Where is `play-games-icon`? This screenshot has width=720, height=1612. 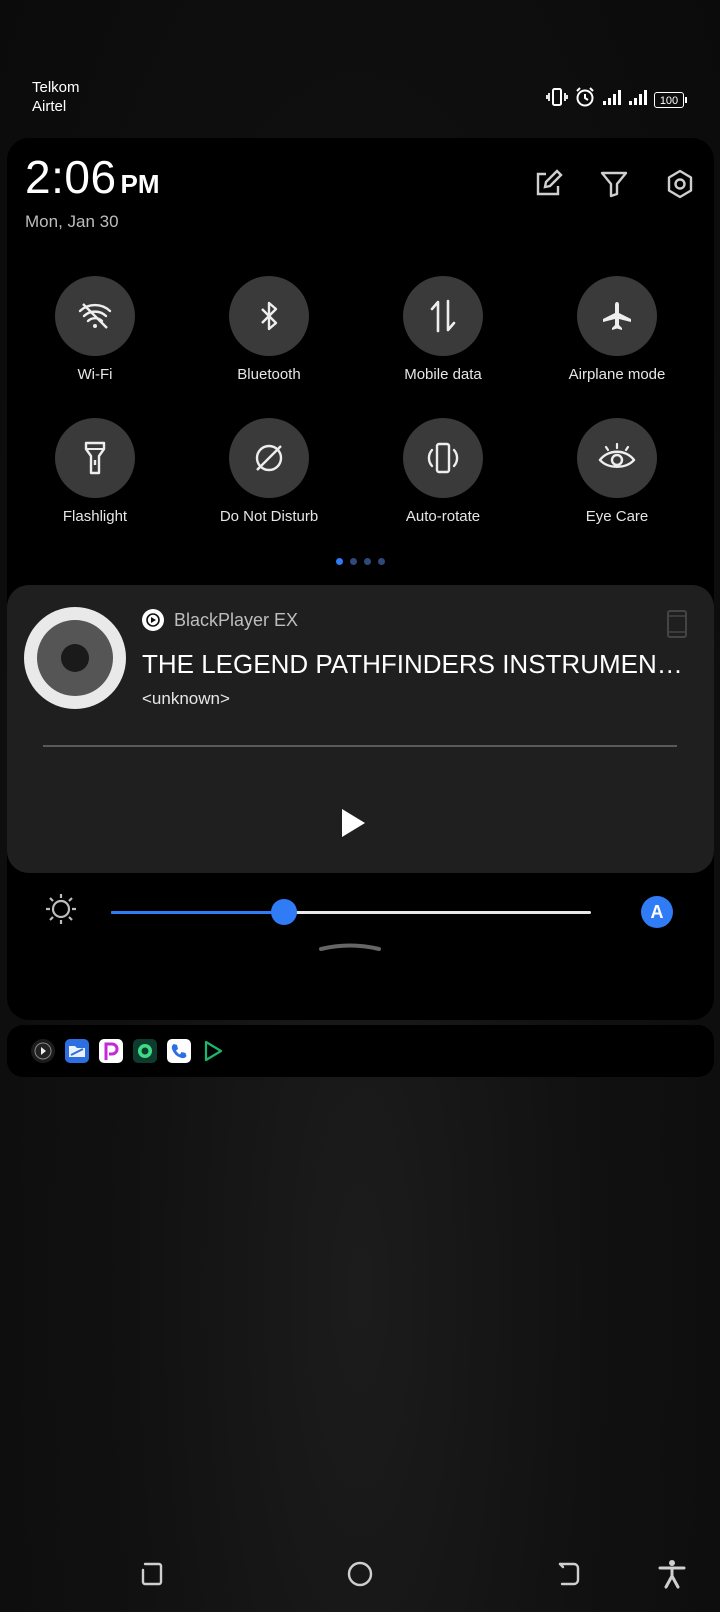
play-games-icon is located at coordinates (213, 1051).